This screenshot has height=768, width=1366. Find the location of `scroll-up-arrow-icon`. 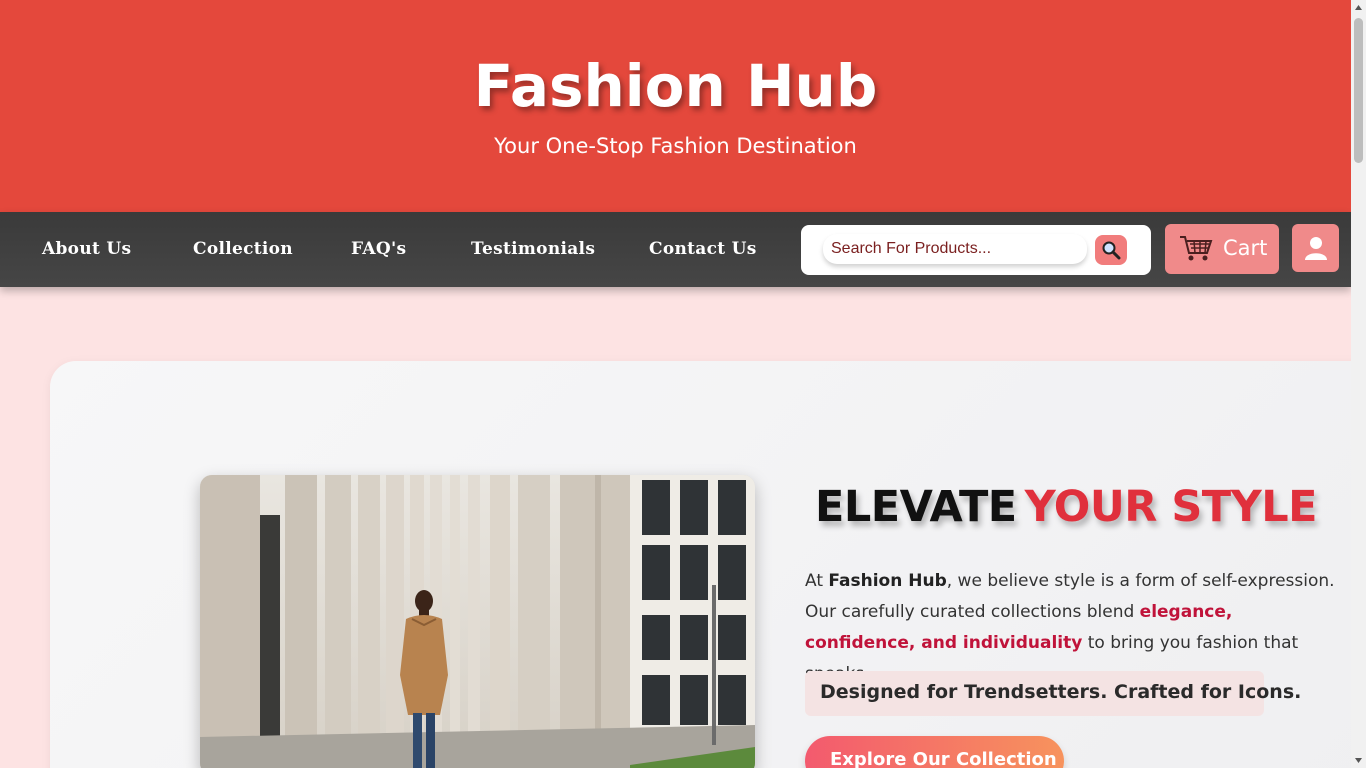

scroll-up-arrow-icon is located at coordinates (1358, 7).